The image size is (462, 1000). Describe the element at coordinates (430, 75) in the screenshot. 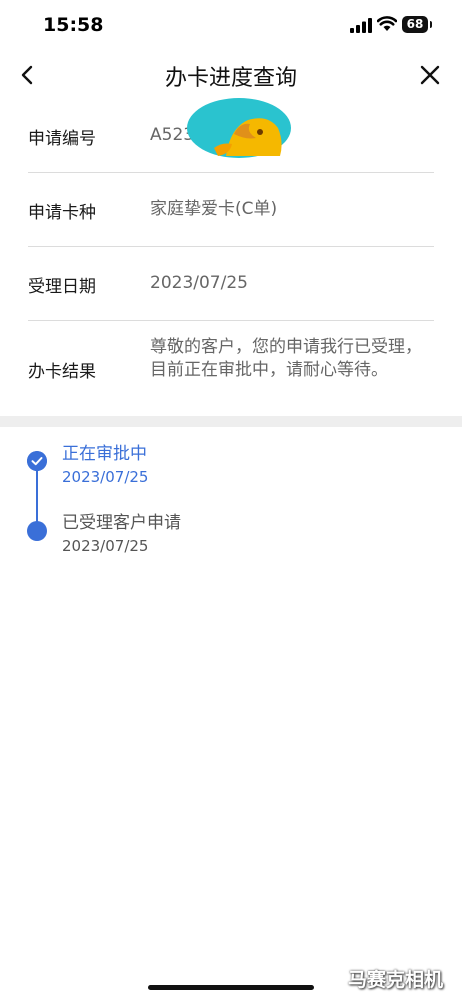

I see `close-icon` at that location.